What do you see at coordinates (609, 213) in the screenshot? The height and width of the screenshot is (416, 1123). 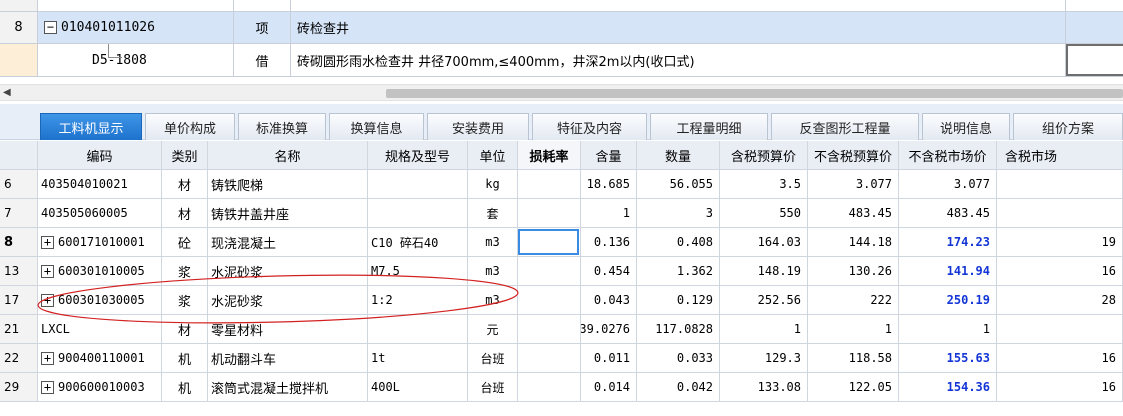 I see `cell-content: 1` at bounding box center [609, 213].